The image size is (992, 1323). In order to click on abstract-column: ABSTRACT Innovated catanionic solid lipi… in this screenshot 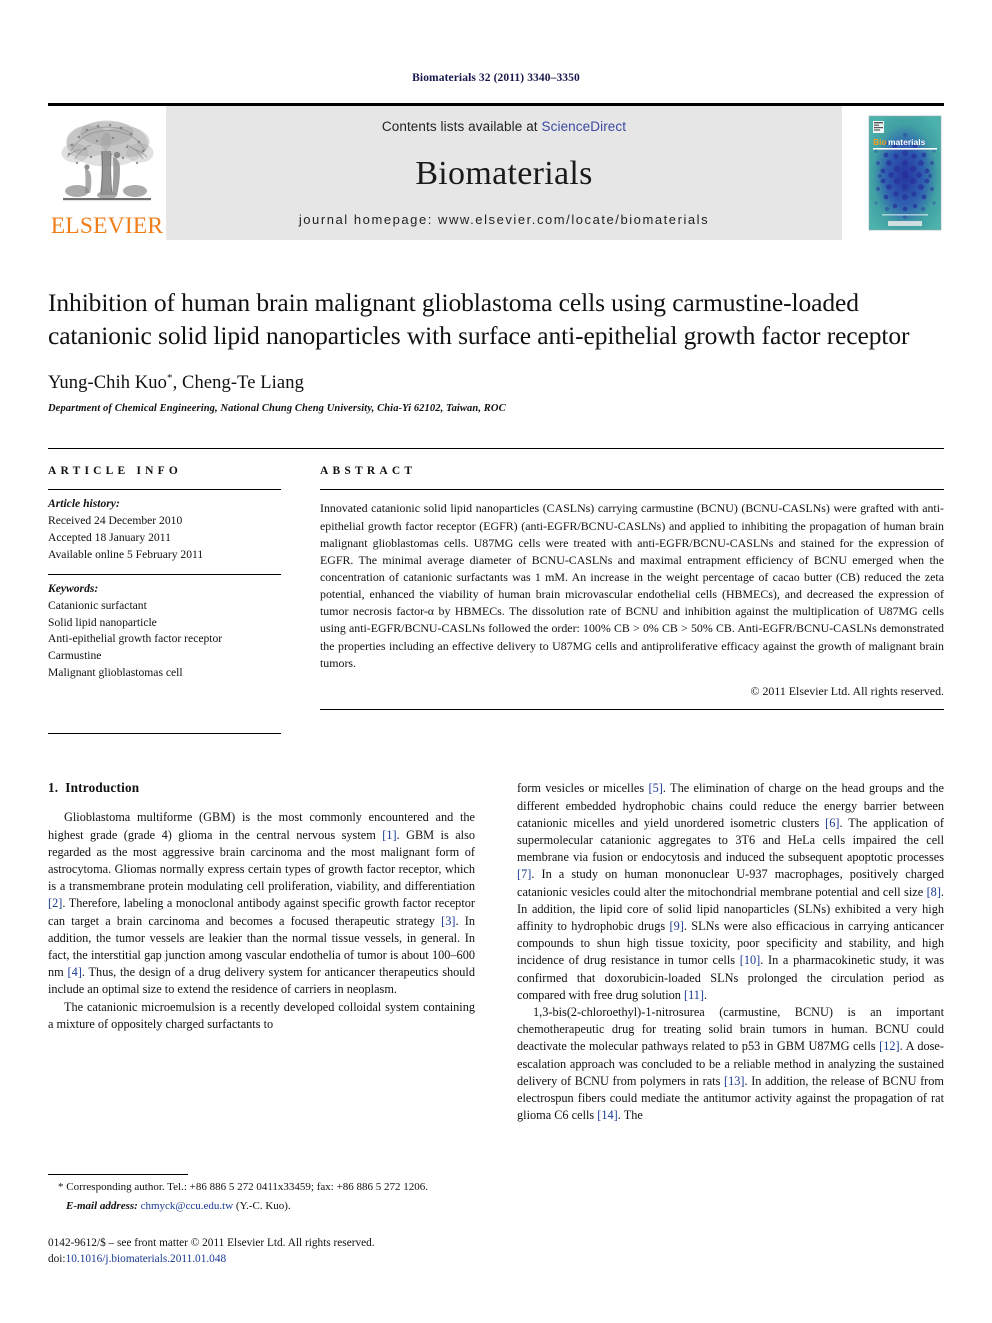, I will do `click(623, 591)`.